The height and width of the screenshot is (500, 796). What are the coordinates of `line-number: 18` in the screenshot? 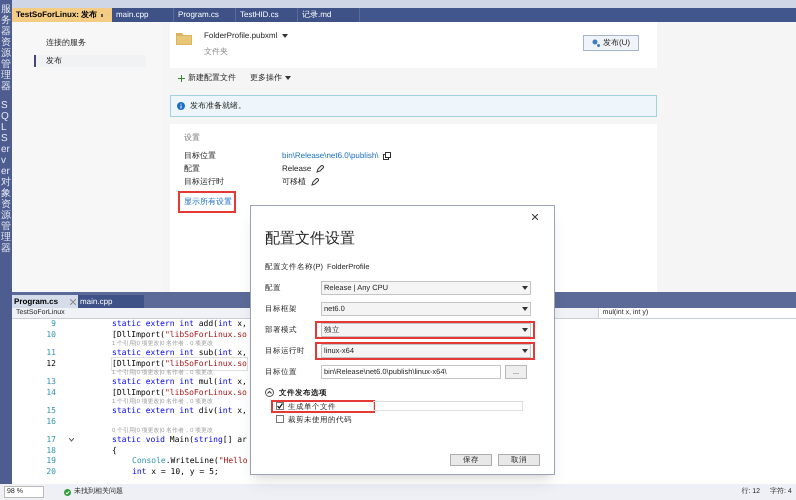 It's located at (50, 450).